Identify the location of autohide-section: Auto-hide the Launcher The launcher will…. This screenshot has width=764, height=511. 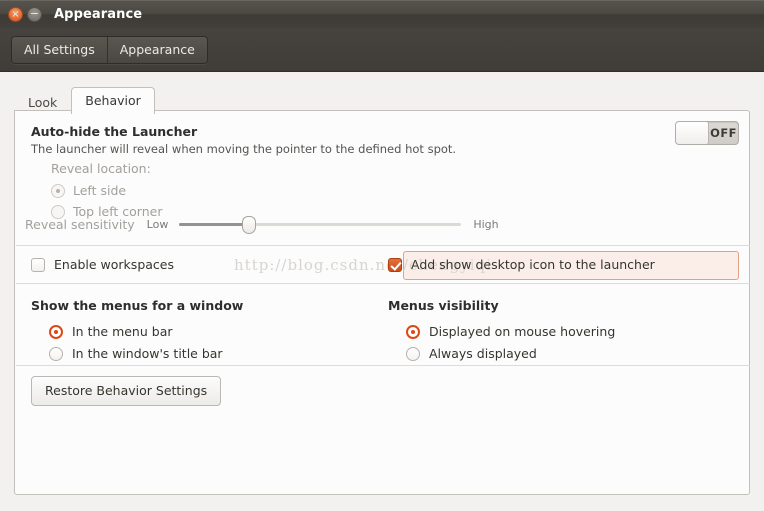
(311, 140).